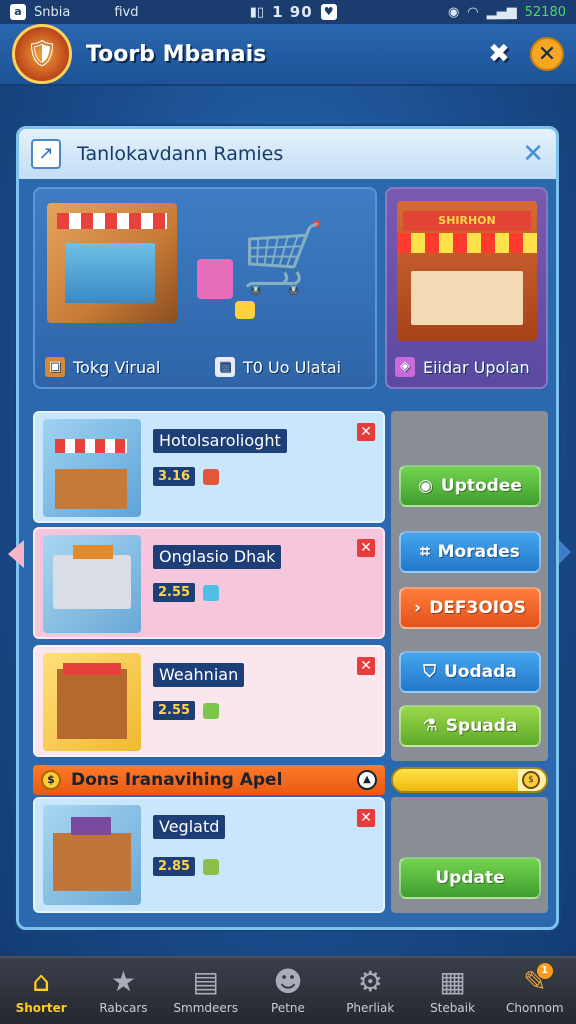 This screenshot has height=1024, width=576. I want to click on event-banner: $ Dons Iranavihing Apel ▲, so click(209, 780).